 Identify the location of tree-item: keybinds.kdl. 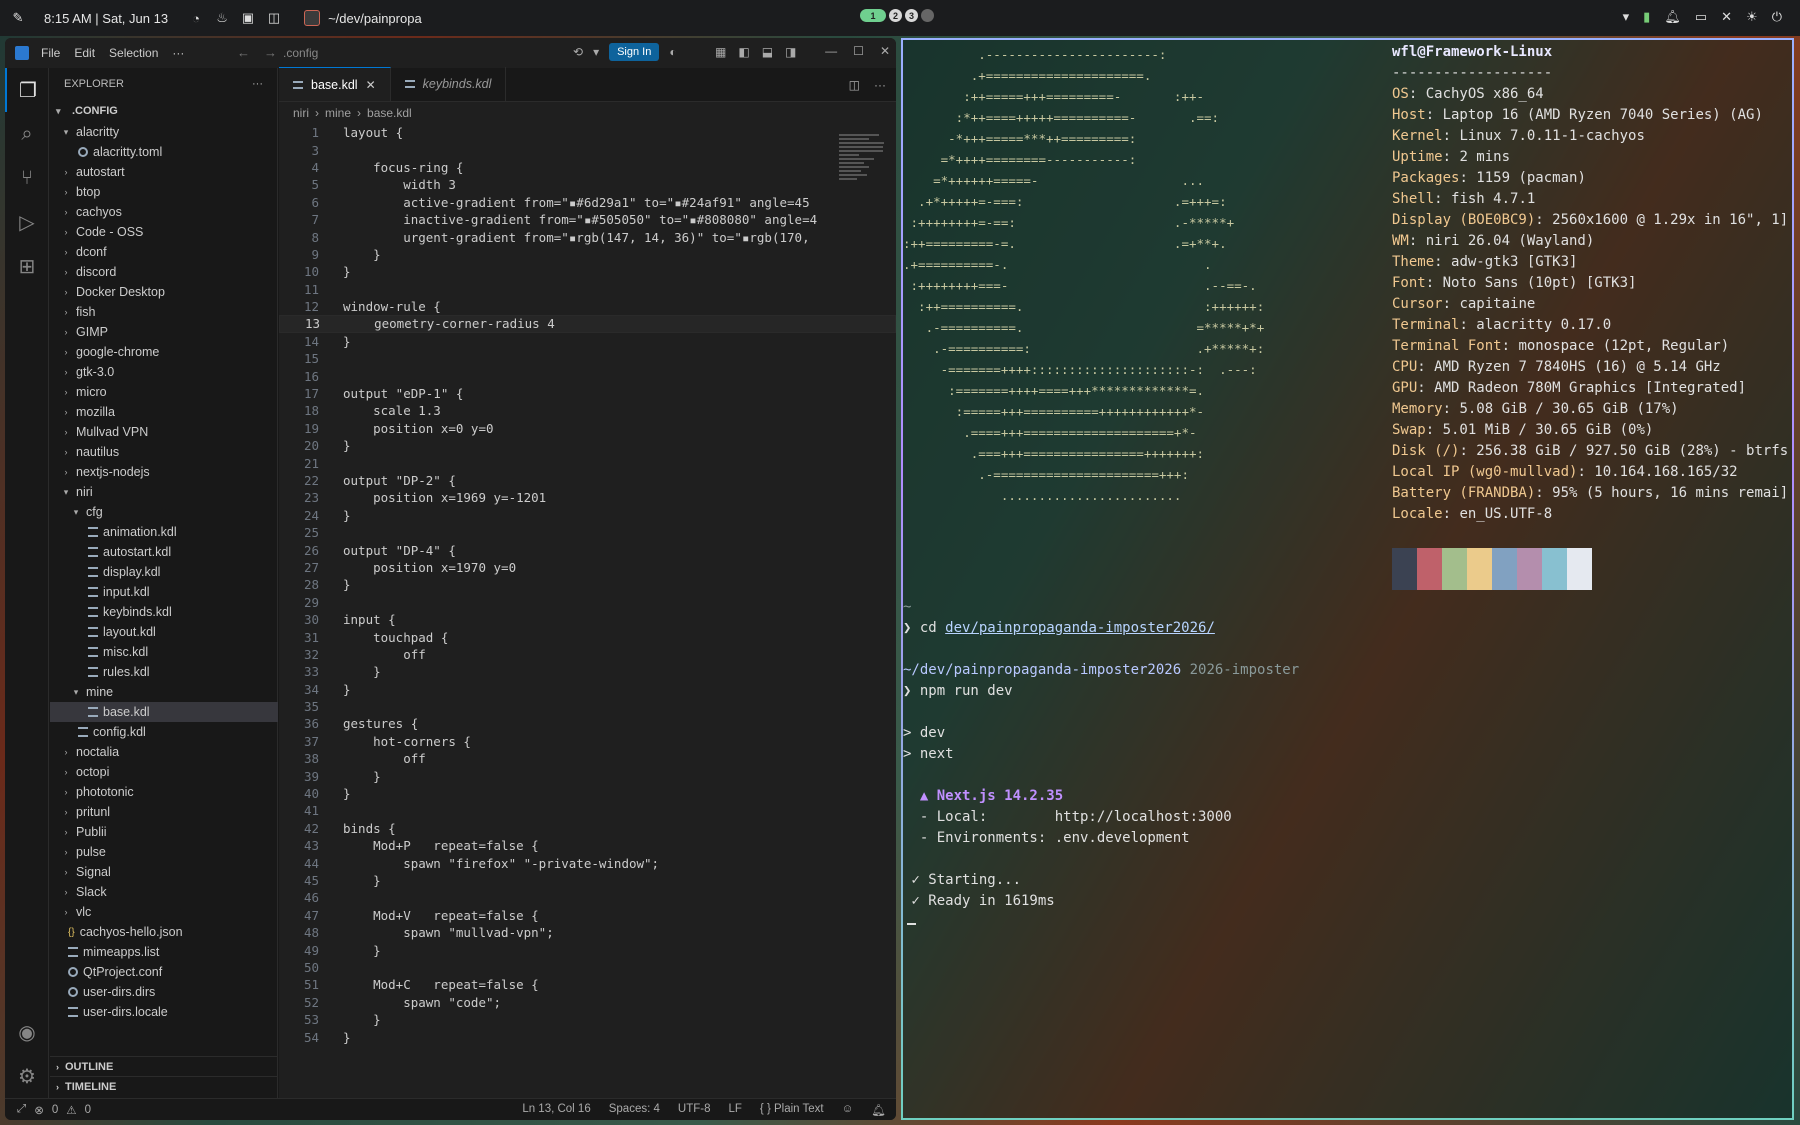
(164, 612).